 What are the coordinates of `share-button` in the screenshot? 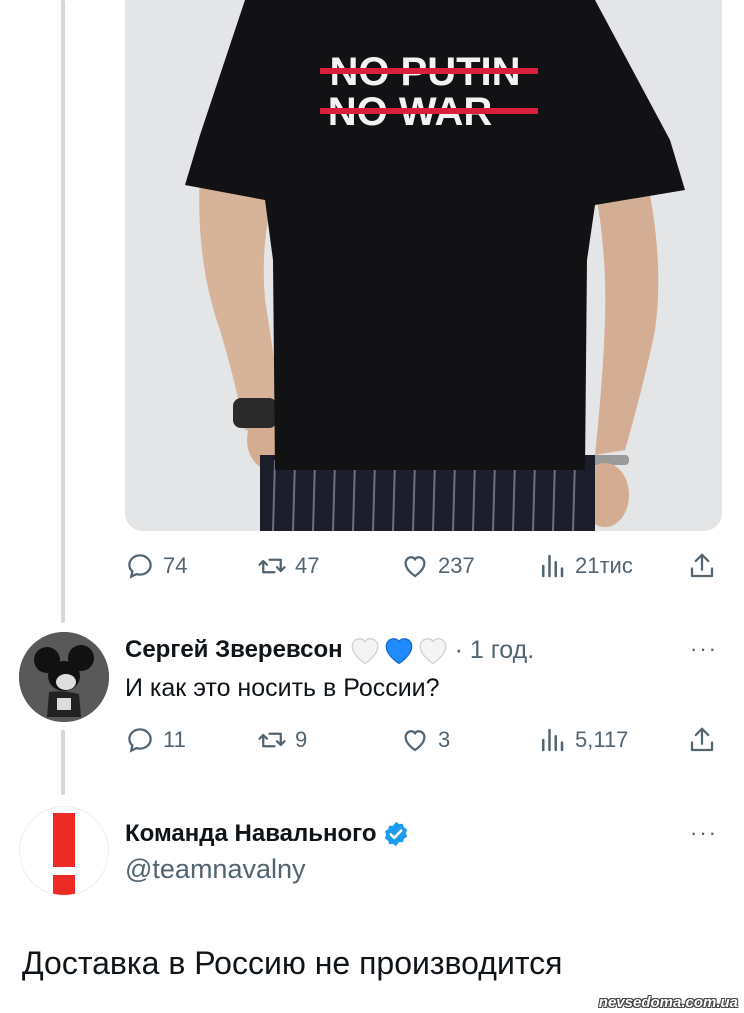 It's located at (706, 566).